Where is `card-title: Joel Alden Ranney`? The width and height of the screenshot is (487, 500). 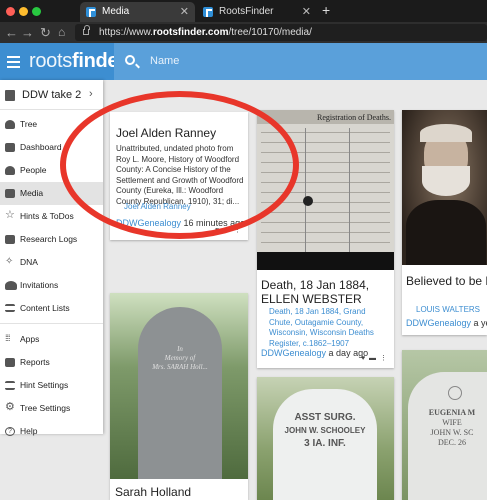 card-title: Joel Alden Ranney is located at coordinates (166, 133).